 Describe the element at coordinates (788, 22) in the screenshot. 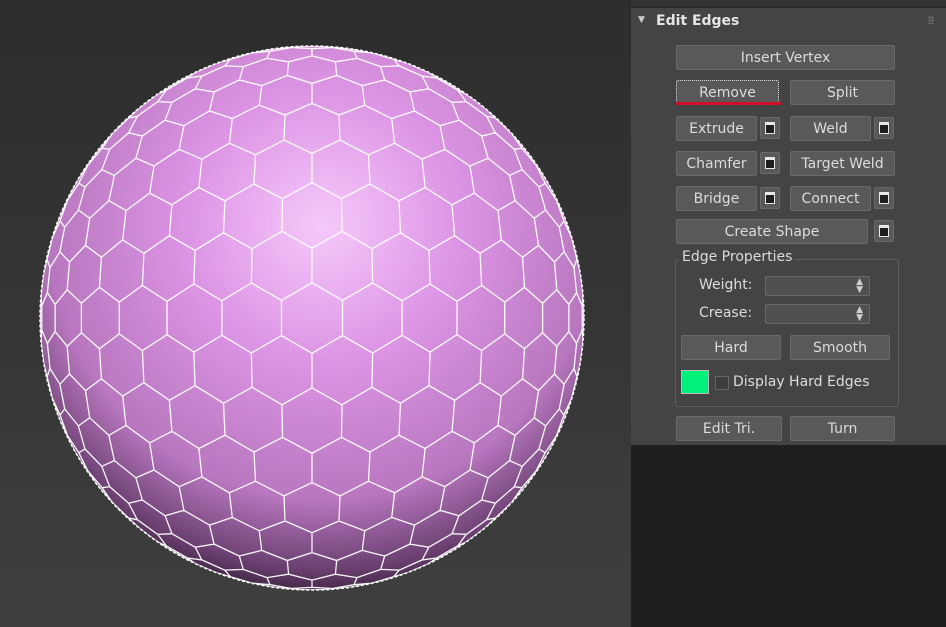

I see `rollout-header: ▼ Edit Edges` at that location.